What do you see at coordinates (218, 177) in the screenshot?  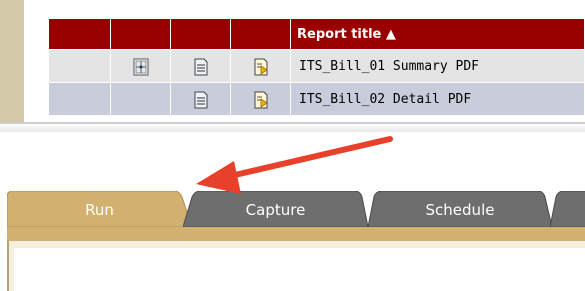 I see `arrow-head-icon` at bounding box center [218, 177].